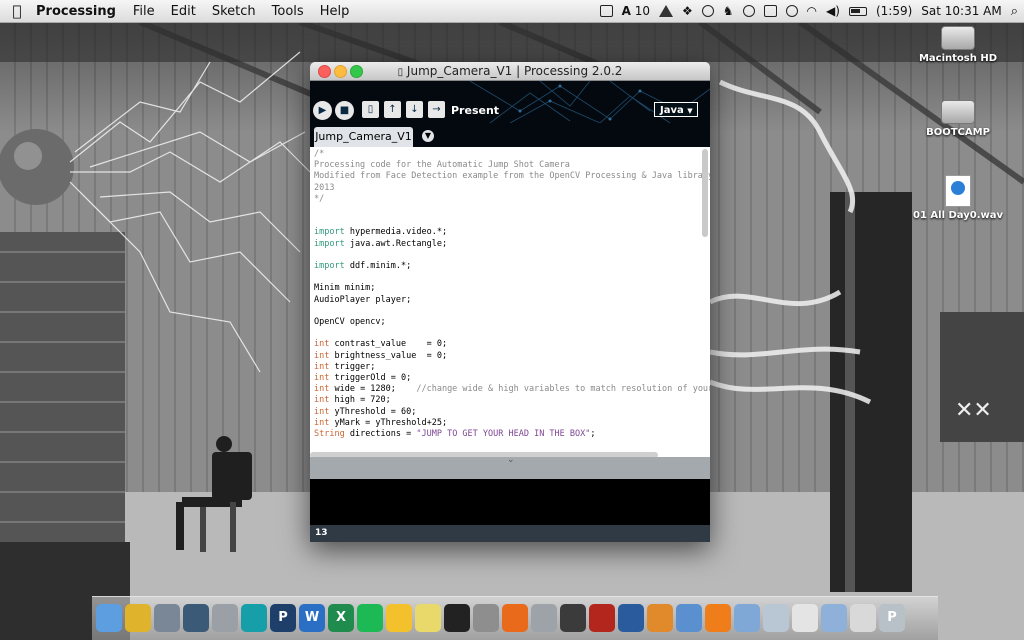  Describe the element at coordinates (770, 11) in the screenshot. I see `display-icon` at that location.